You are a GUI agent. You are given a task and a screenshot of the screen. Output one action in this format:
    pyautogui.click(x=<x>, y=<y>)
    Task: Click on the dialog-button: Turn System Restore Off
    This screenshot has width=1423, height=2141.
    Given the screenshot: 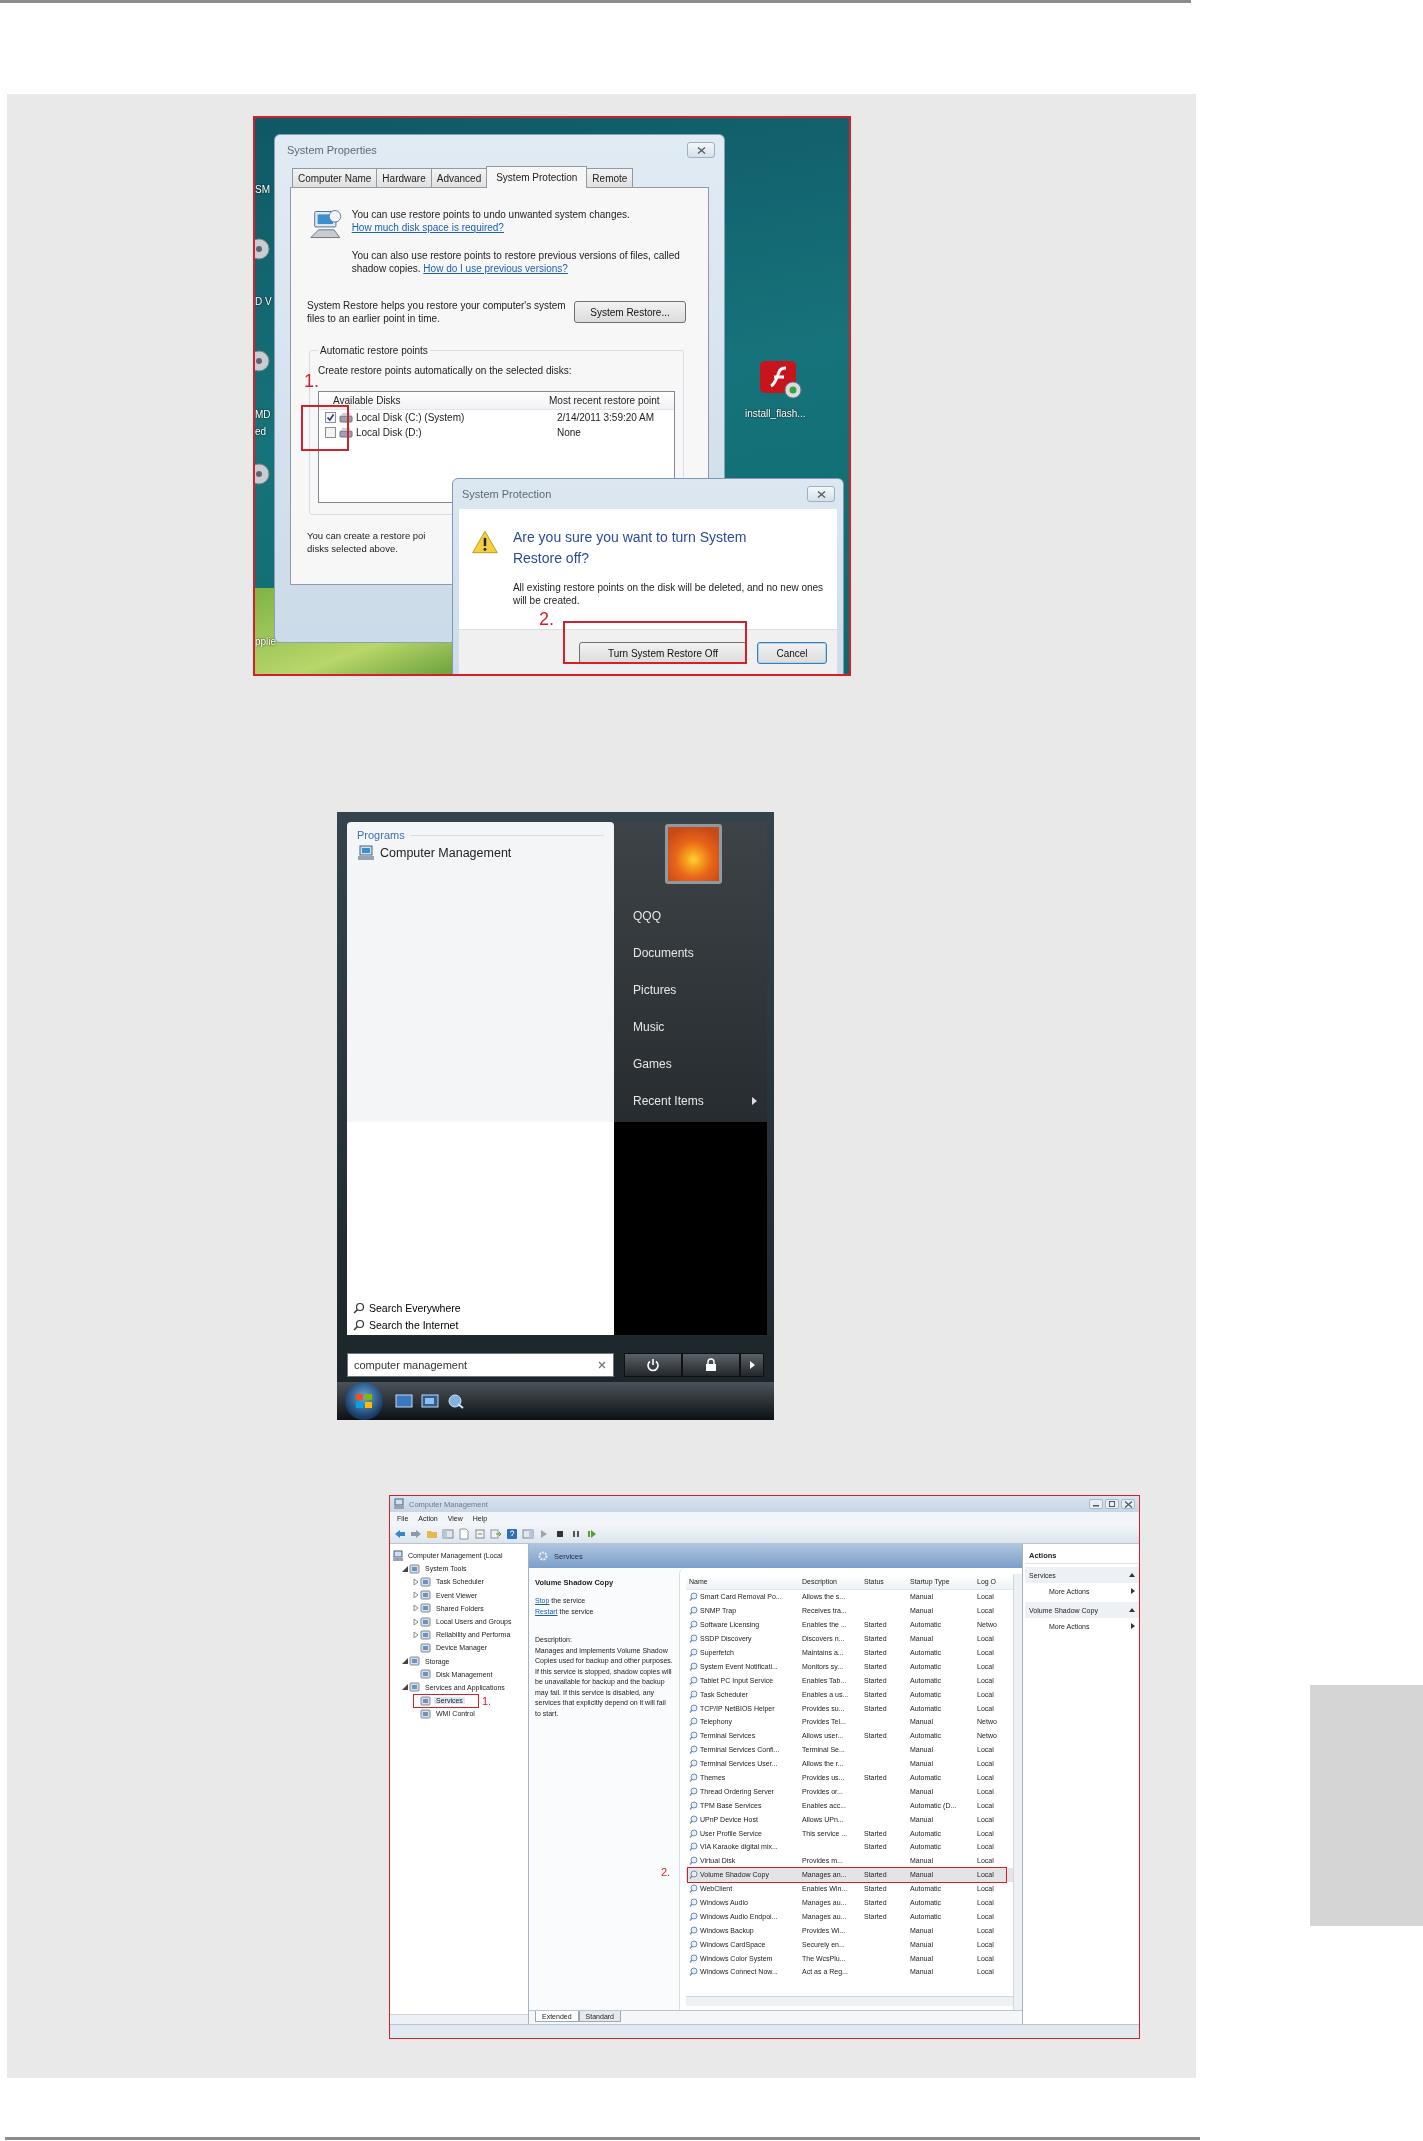 What is the action you would take?
    pyautogui.click(x=663, y=653)
    